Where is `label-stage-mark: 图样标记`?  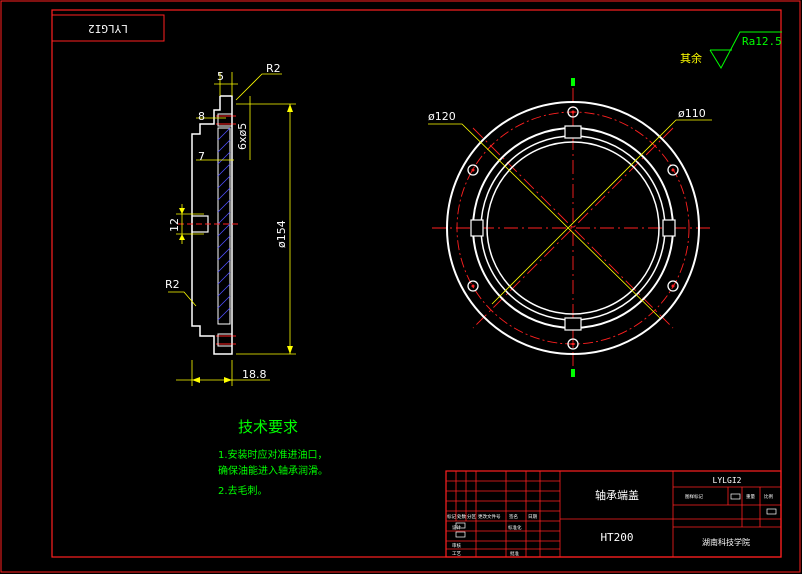 label-stage-mark: 图样标记 is located at coordinates (694, 496).